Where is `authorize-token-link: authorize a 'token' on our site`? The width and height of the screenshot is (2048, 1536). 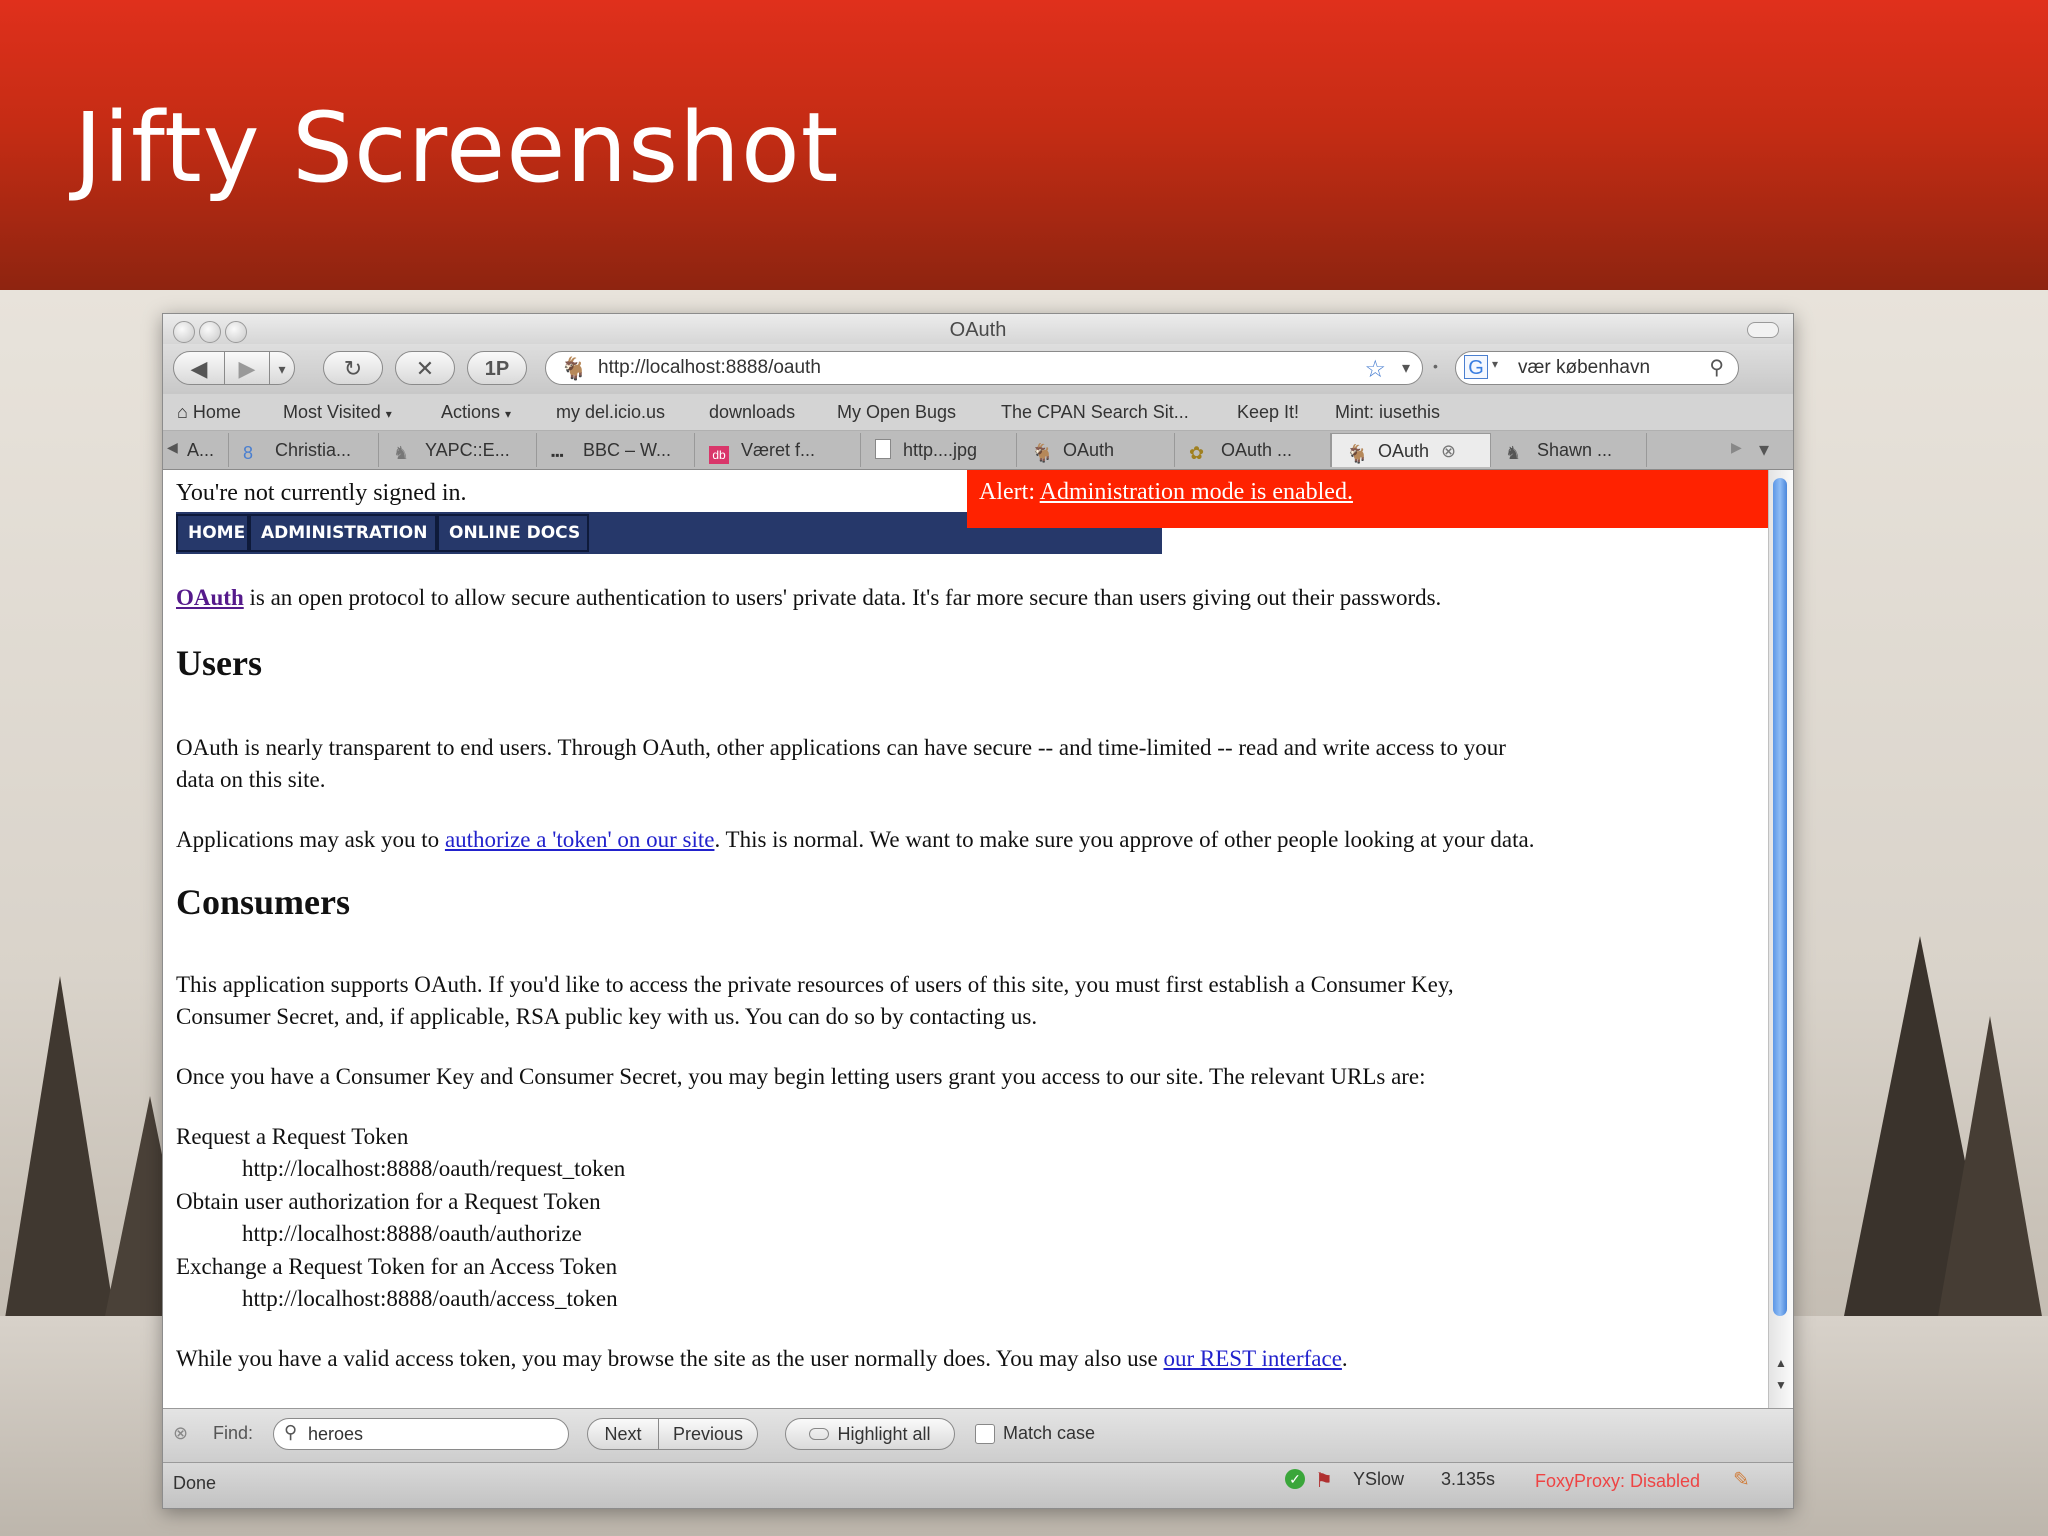 authorize-token-link: authorize a 'token' on our site is located at coordinates (580, 839).